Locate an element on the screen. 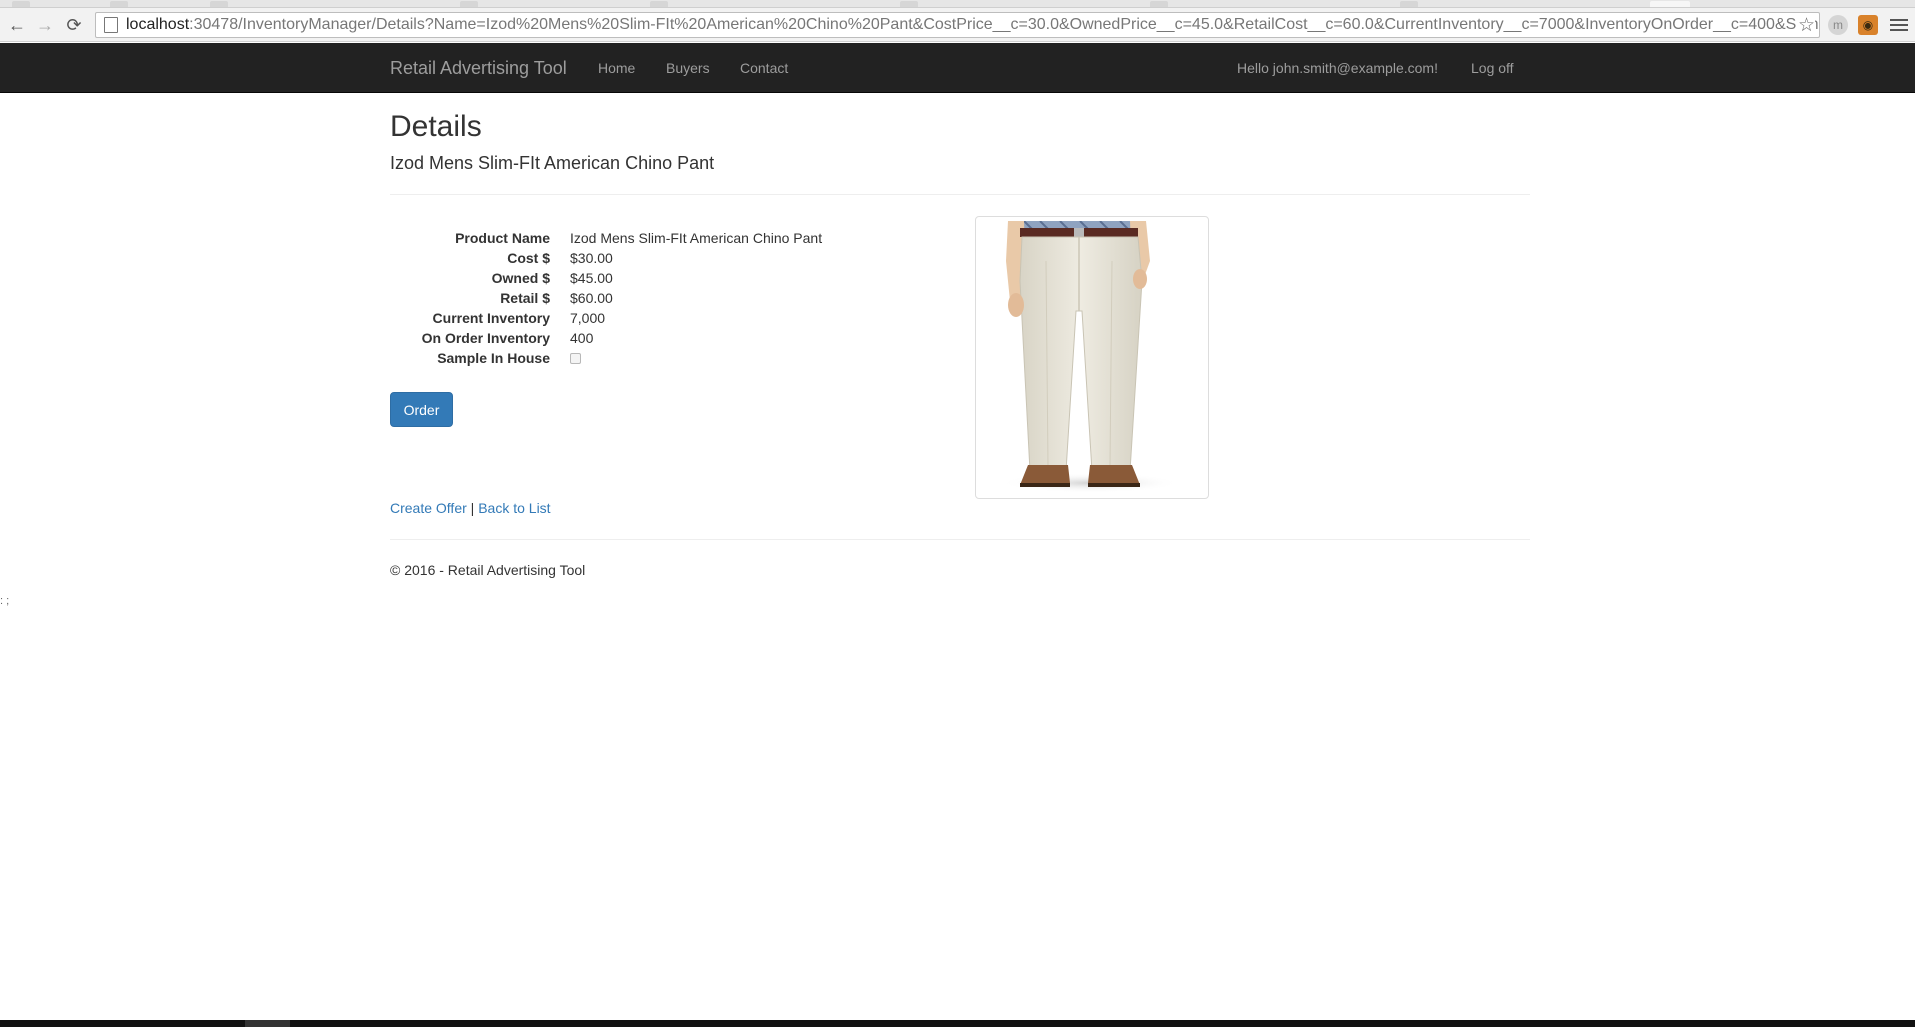 The height and width of the screenshot is (1027, 1915). browser-menu-icon is located at coordinates (1899, 25).